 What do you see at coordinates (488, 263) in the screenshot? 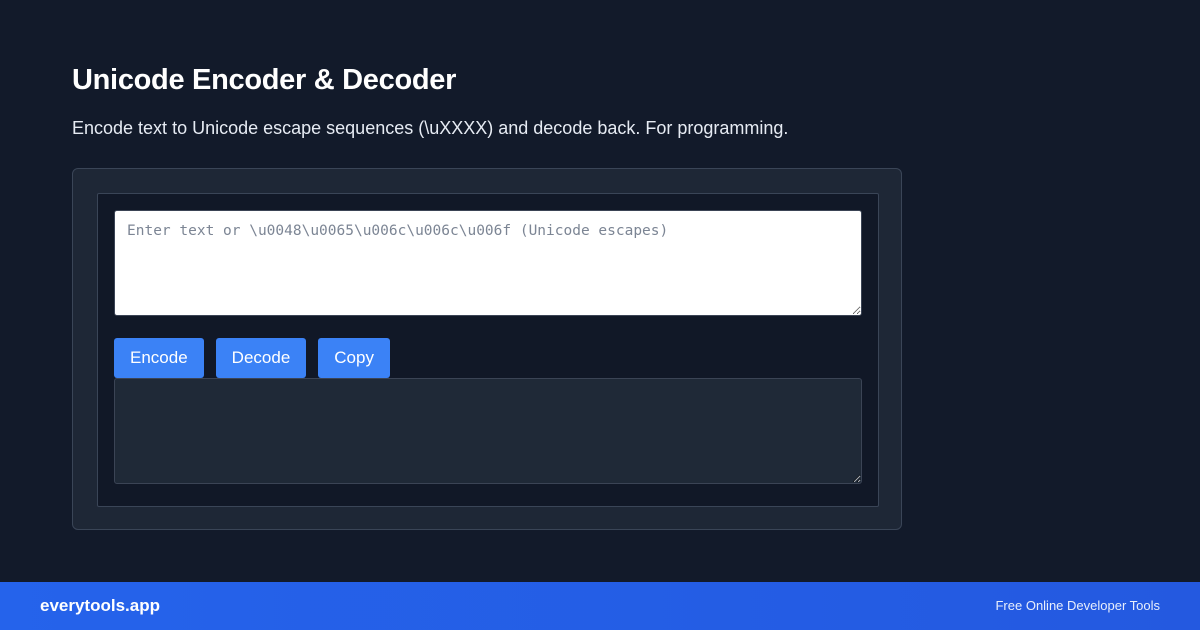
I see `input-textarea` at bounding box center [488, 263].